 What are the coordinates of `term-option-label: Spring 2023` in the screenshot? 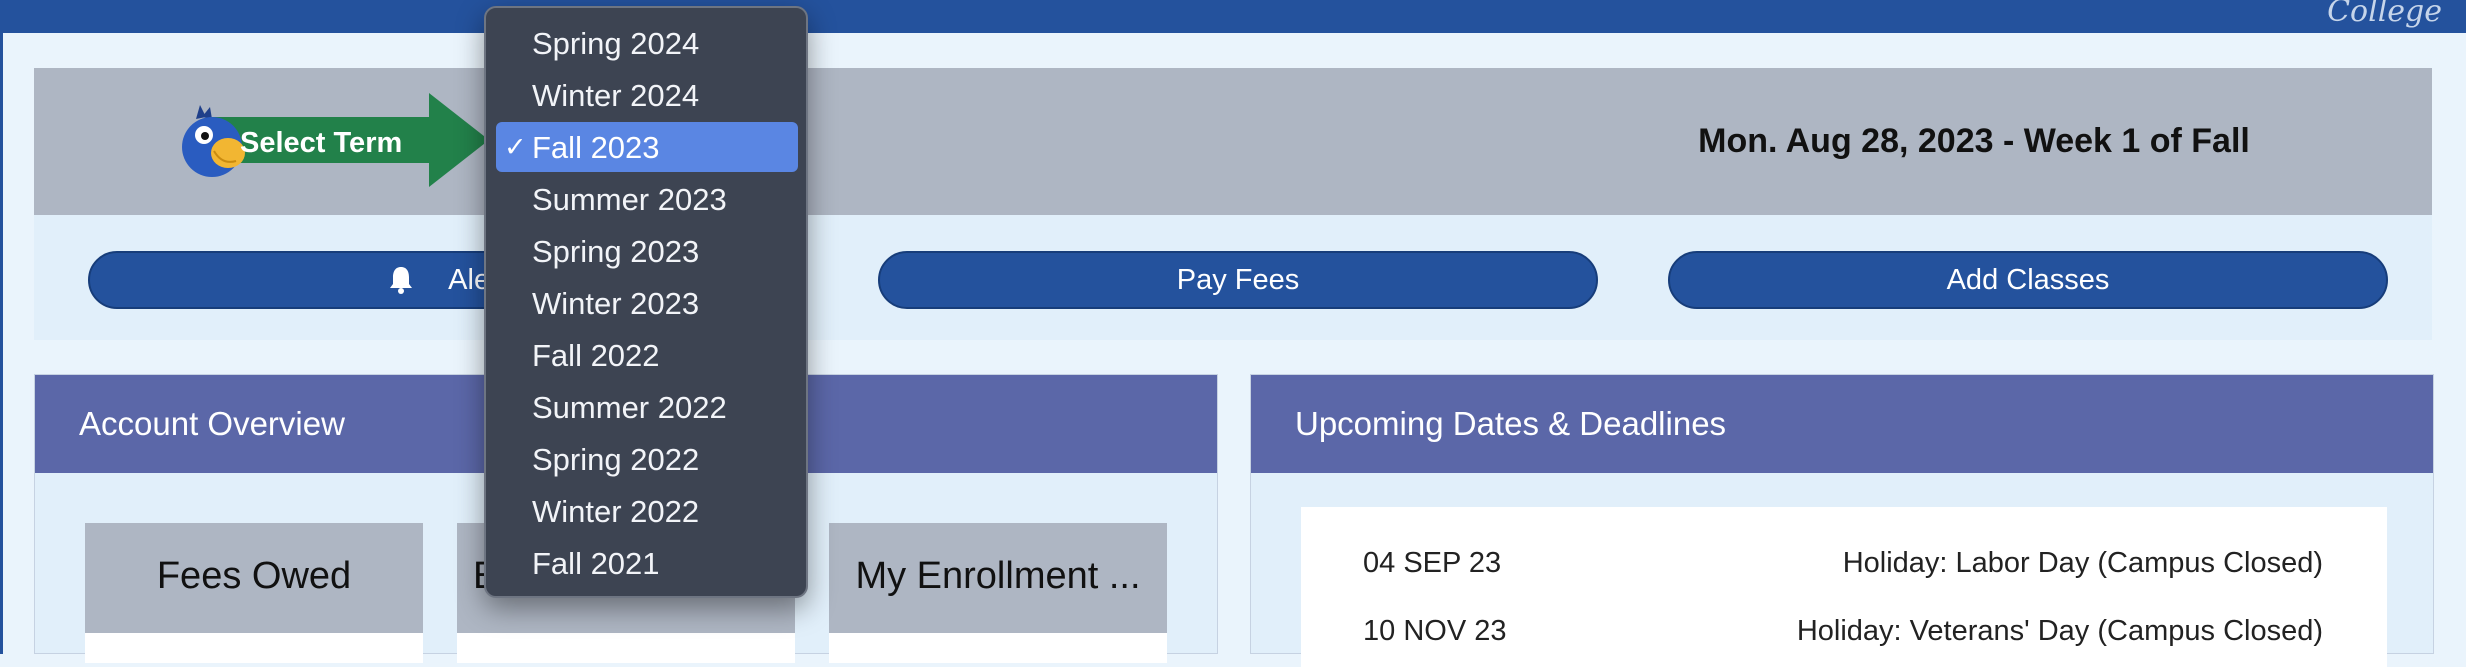 It's located at (616, 251).